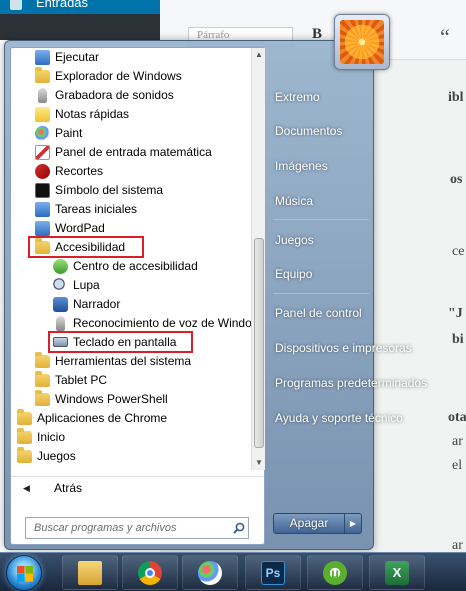  Describe the element at coordinates (60, 342) in the screenshot. I see `on-screen-keyboard-icon` at that location.